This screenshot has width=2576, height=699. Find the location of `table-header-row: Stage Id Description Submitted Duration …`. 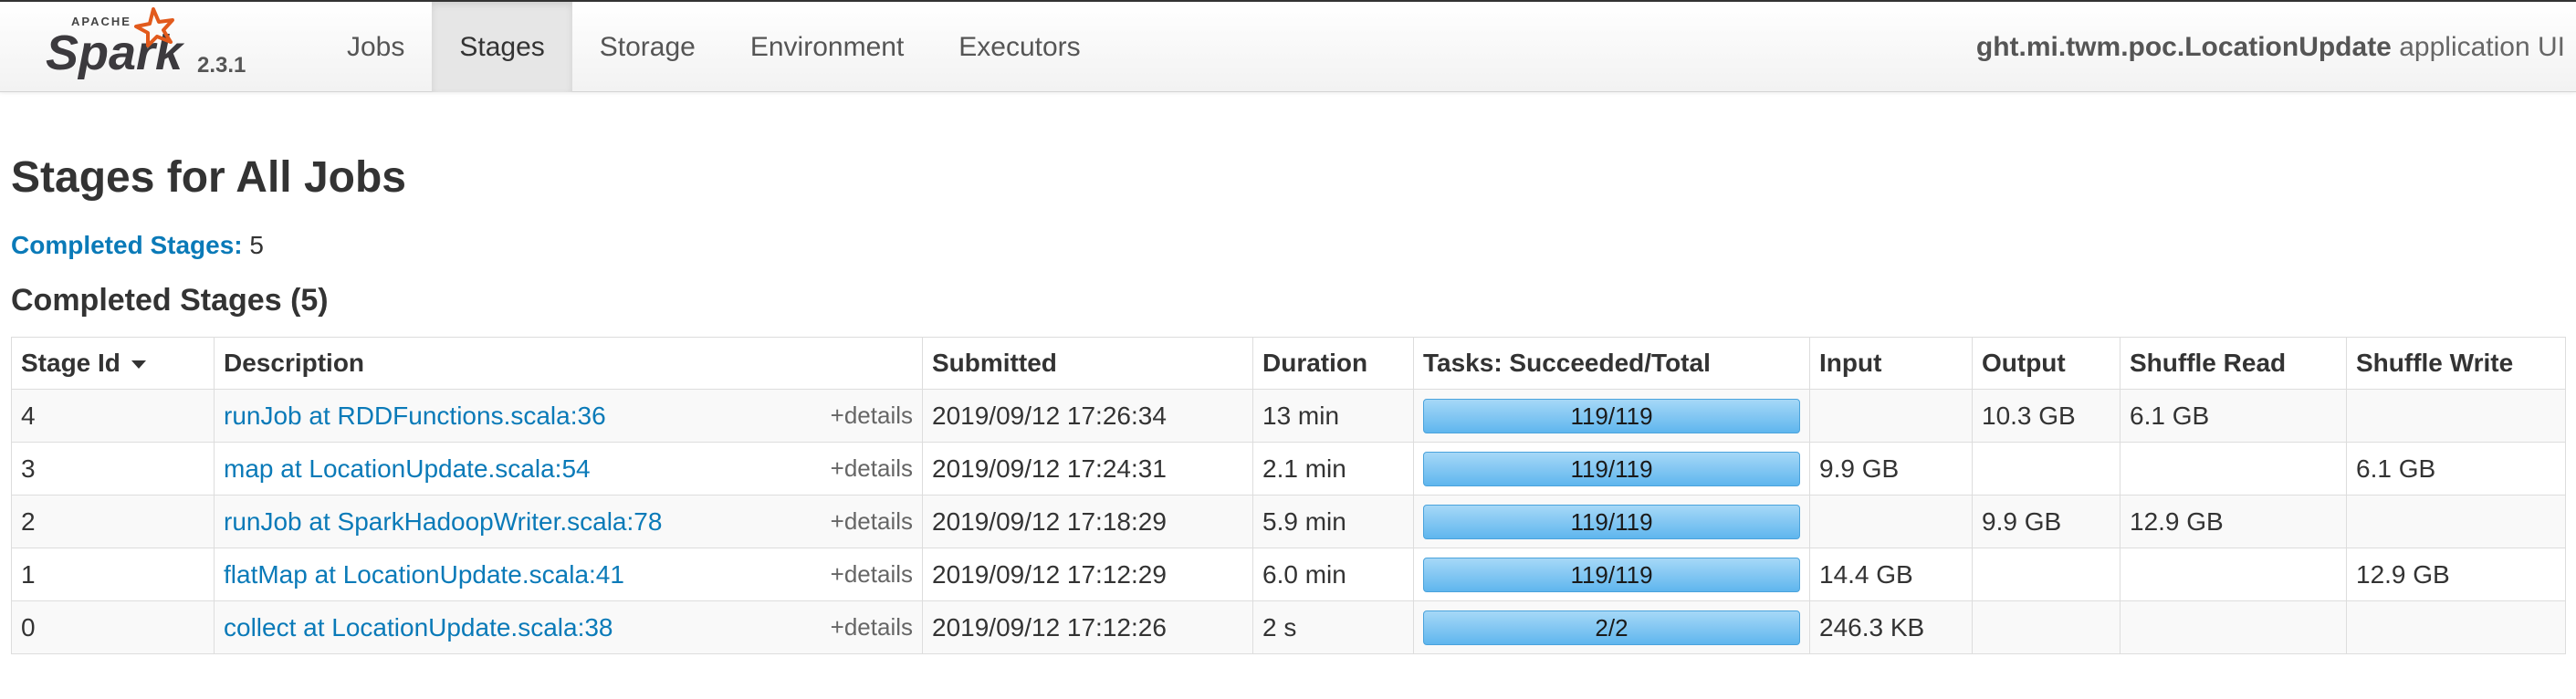

table-header-row: Stage Id Description Submitted Duration … is located at coordinates (1289, 363).